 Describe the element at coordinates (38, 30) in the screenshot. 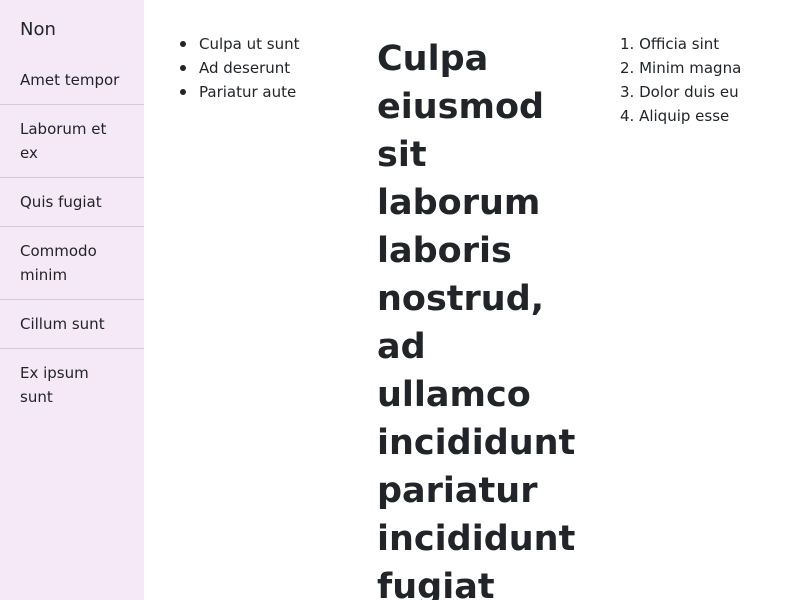

I see `sidebar-brand: Non` at that location.